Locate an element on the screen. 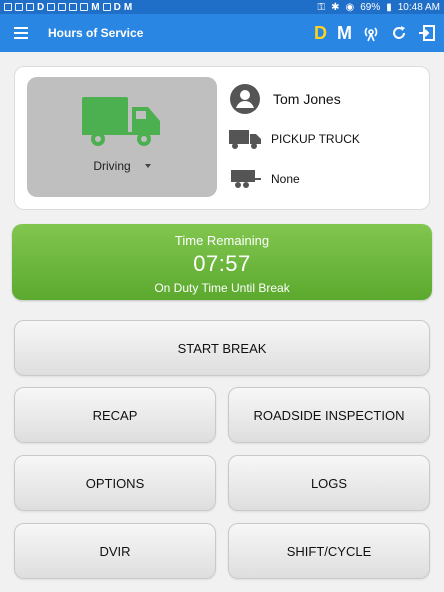 Image resolution: width=444 pixels, height=592 pixels. d-status-button: D is located at coordinates (320, 33).